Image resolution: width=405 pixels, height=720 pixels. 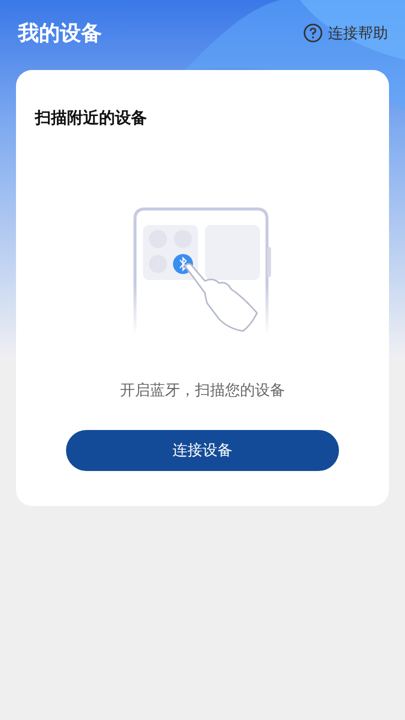 I want to click on page-title: 我的设备, so click(x=60, y=33).